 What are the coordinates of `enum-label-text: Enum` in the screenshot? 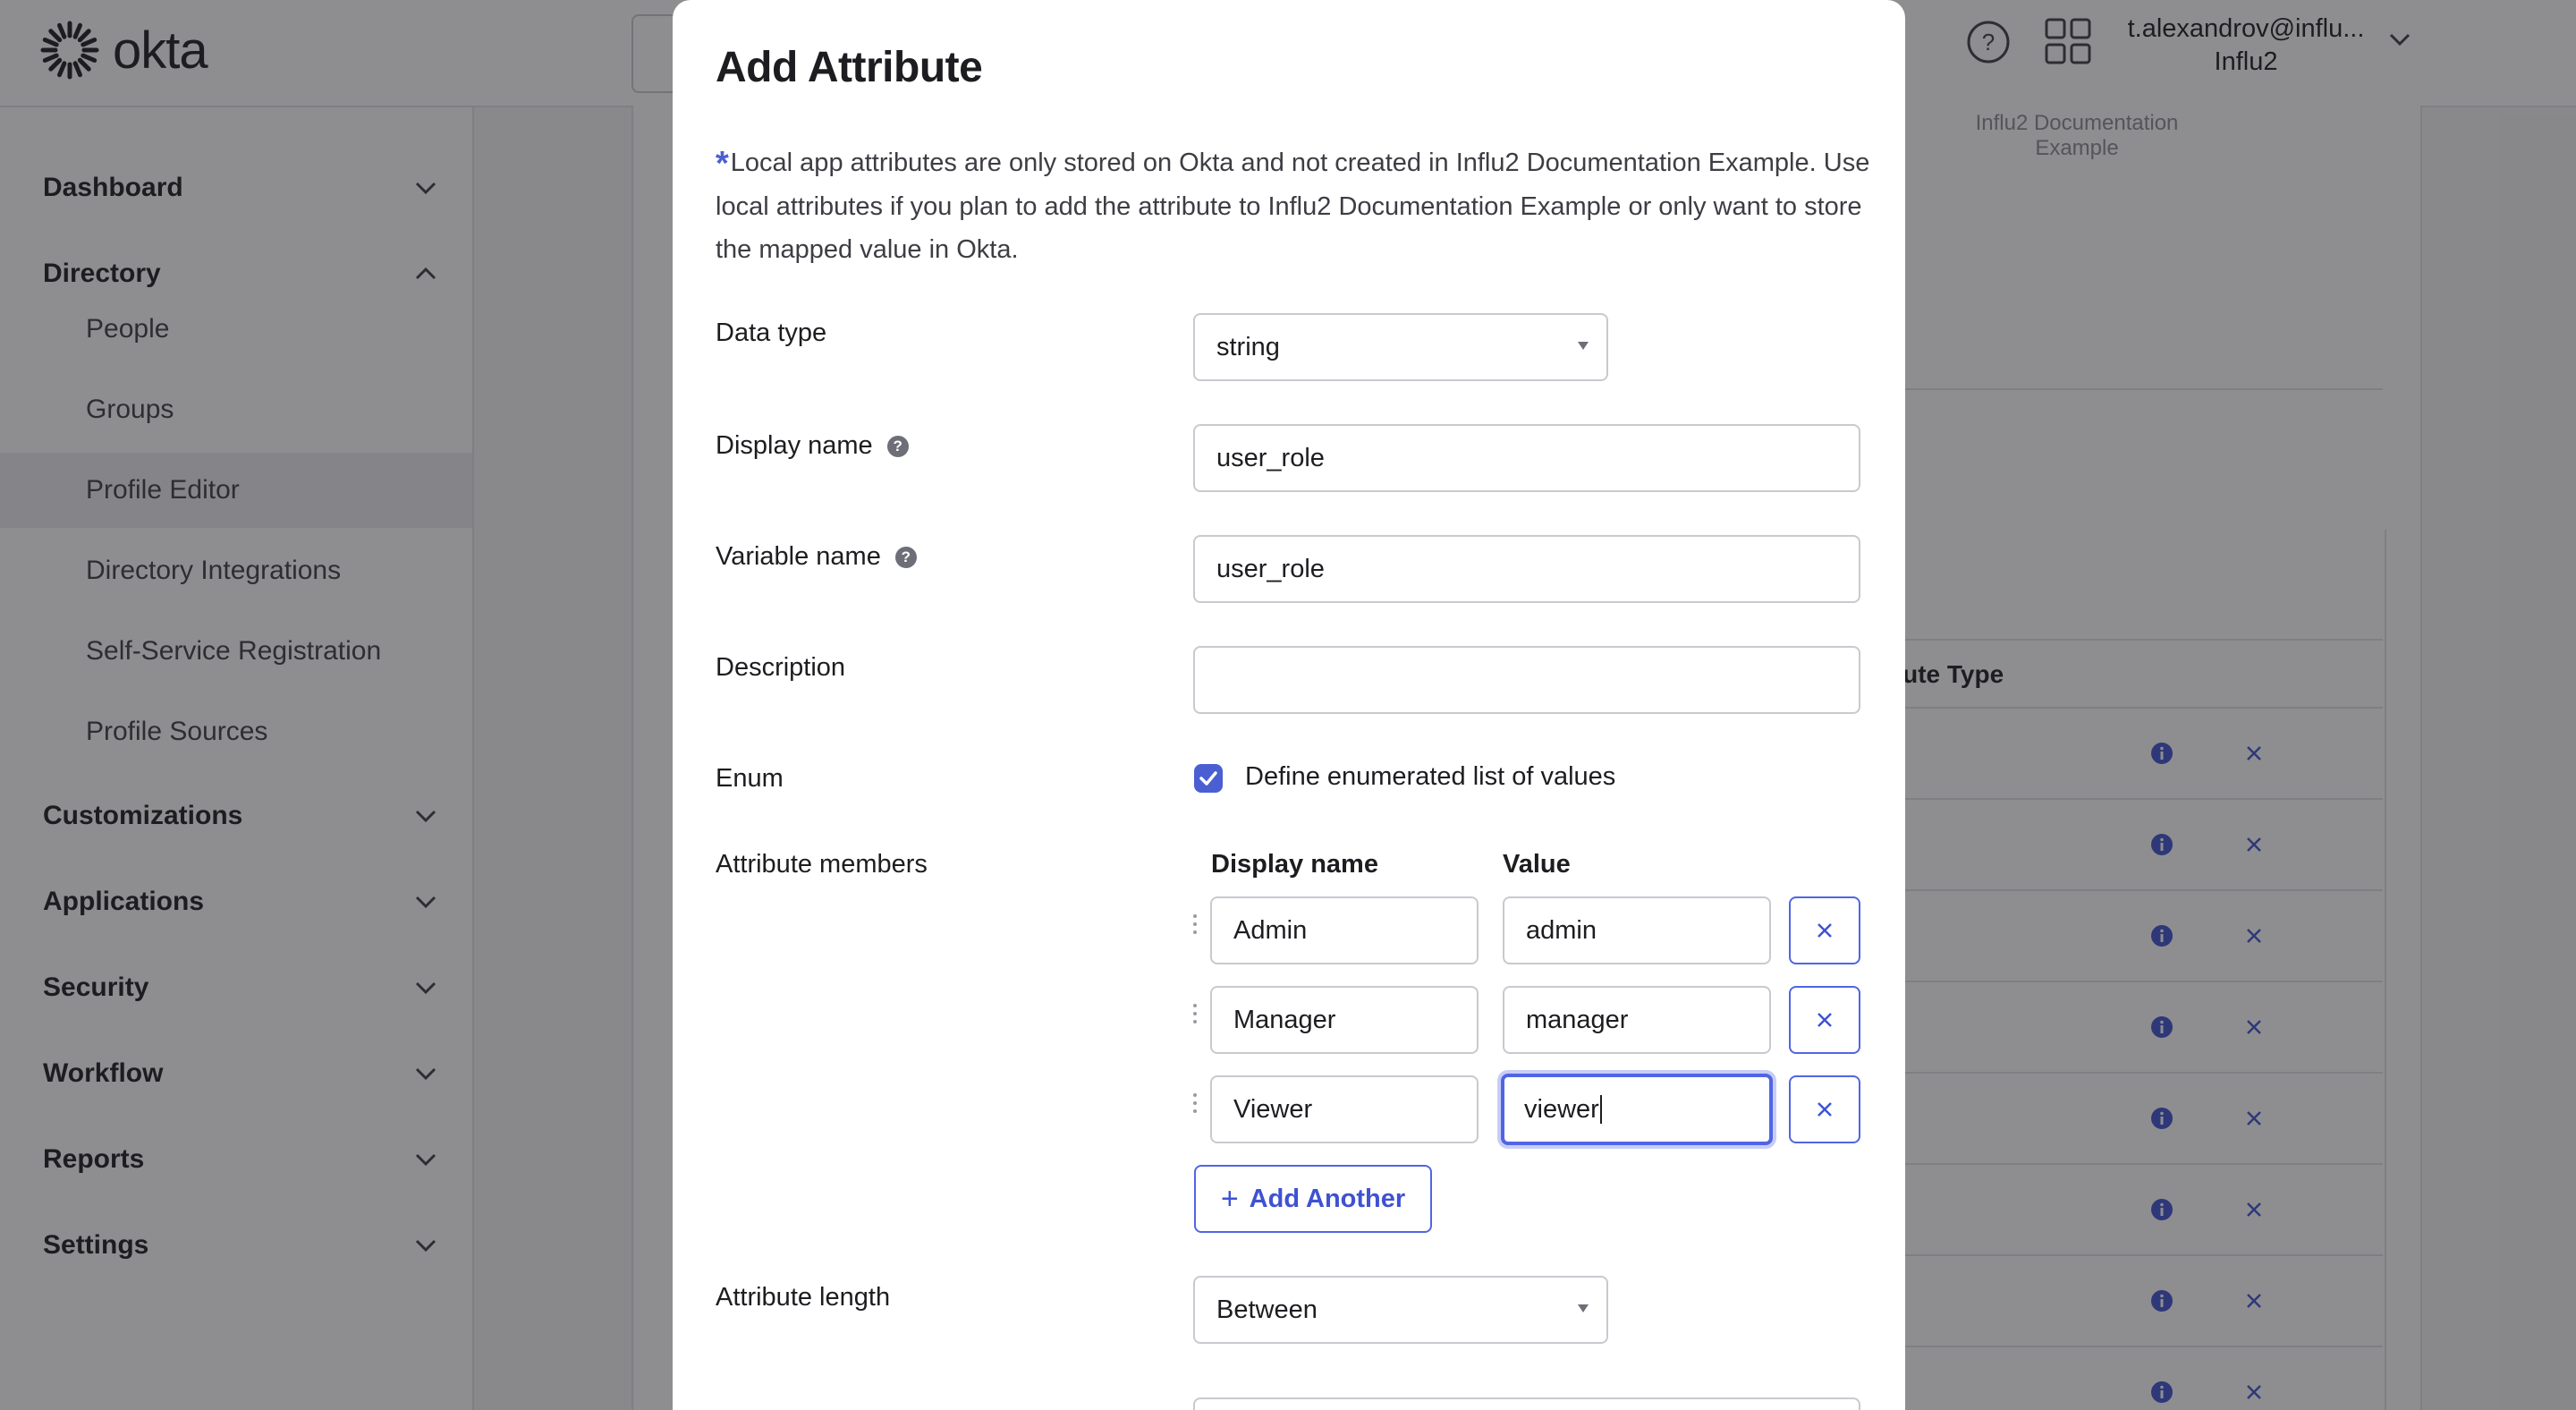 It's located at (750, 779).